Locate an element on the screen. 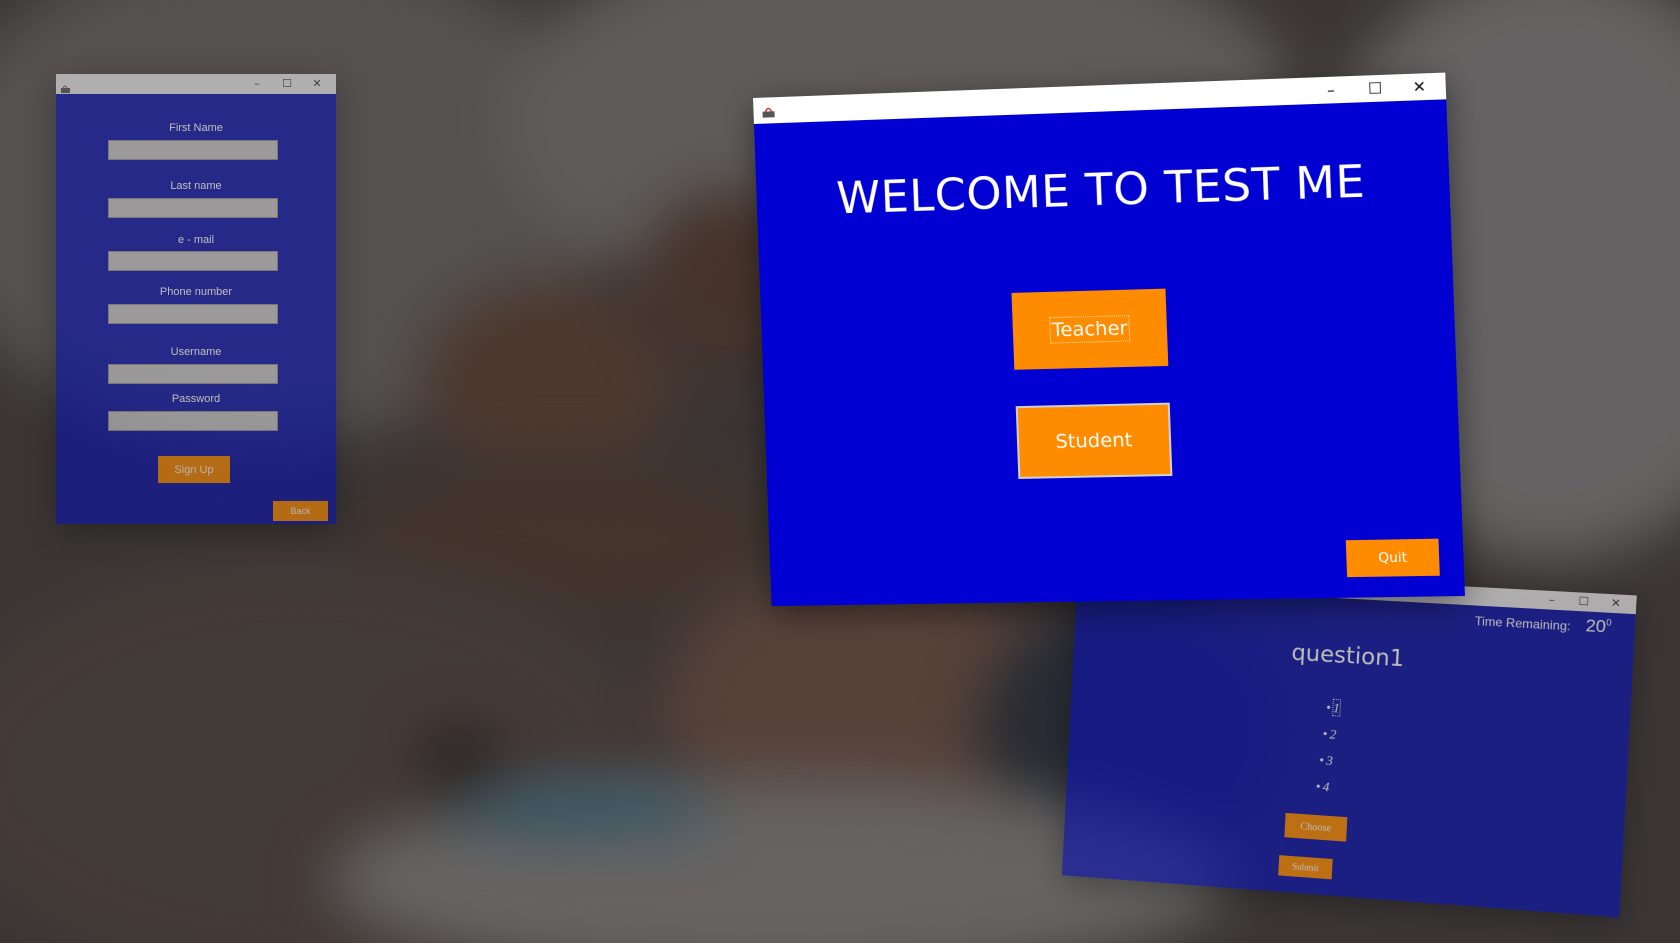 This screenshot has height=943, width=1680. student-button-label: Student is located at coordinates (1094, 441).